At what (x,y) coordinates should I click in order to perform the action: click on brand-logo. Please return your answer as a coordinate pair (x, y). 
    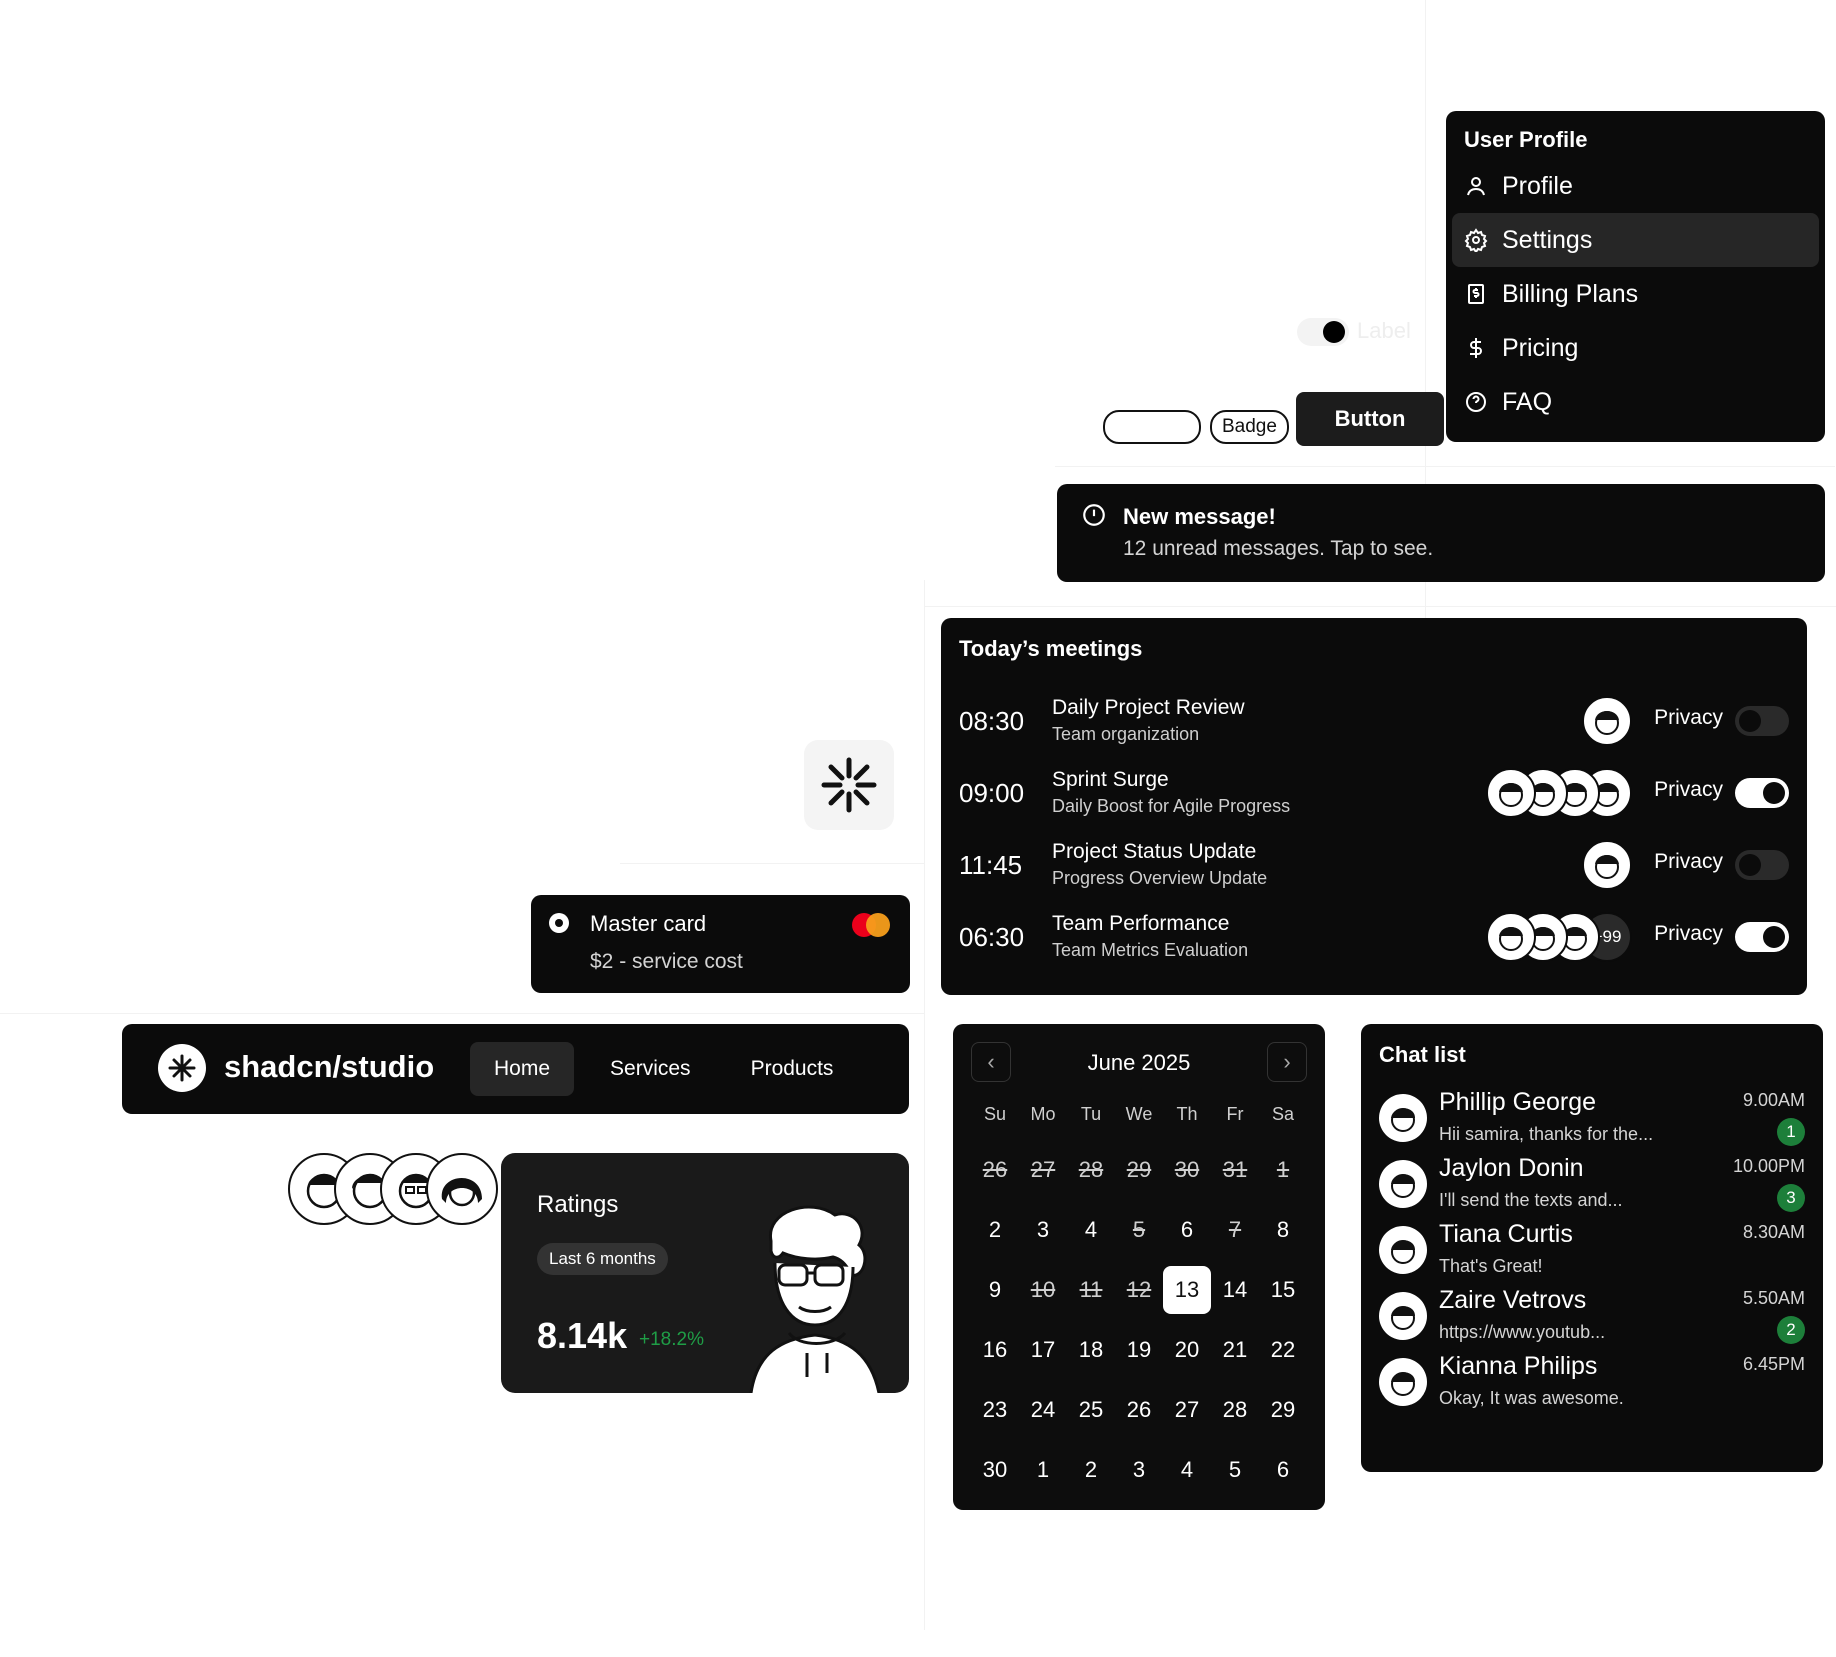
    Looking at the image, I should click on (182, 1068).